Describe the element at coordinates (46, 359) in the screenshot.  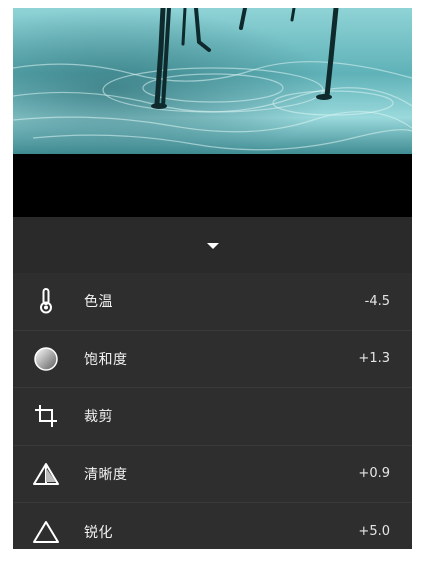
I see `saturation-circle-icon` at that location.